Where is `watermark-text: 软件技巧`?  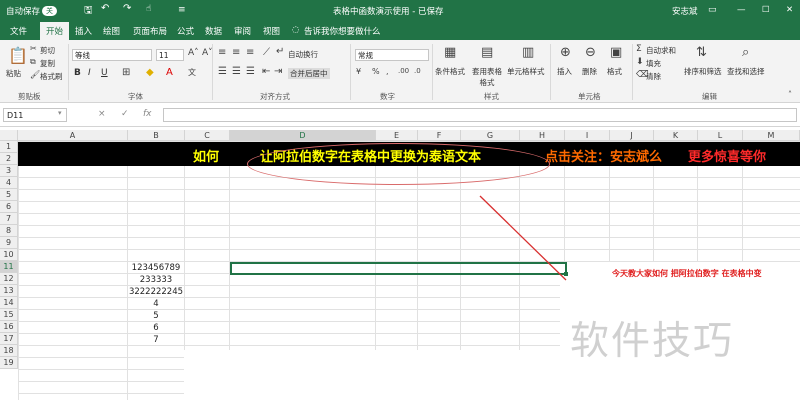
watermark-text: 软件技巧 is located at coordinates (652, 341).